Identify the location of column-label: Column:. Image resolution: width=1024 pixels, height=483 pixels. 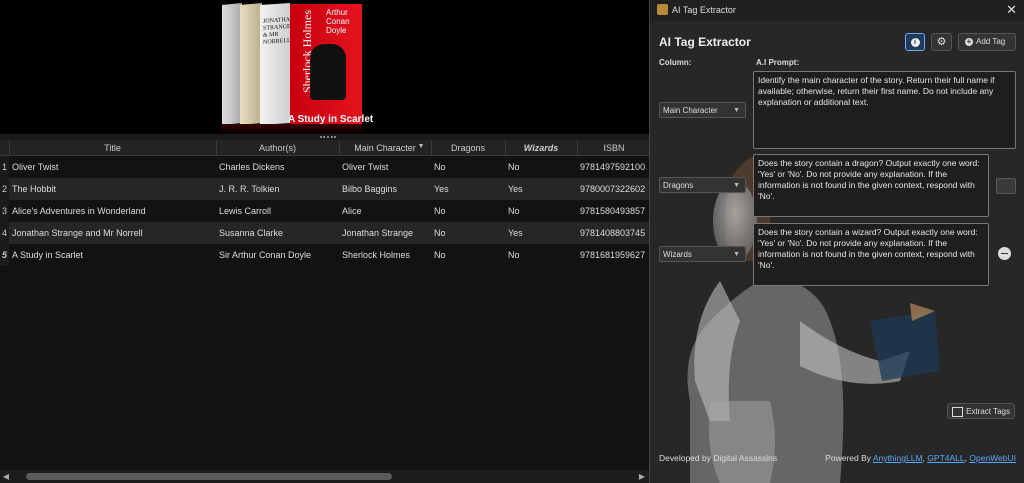
(675, 62).